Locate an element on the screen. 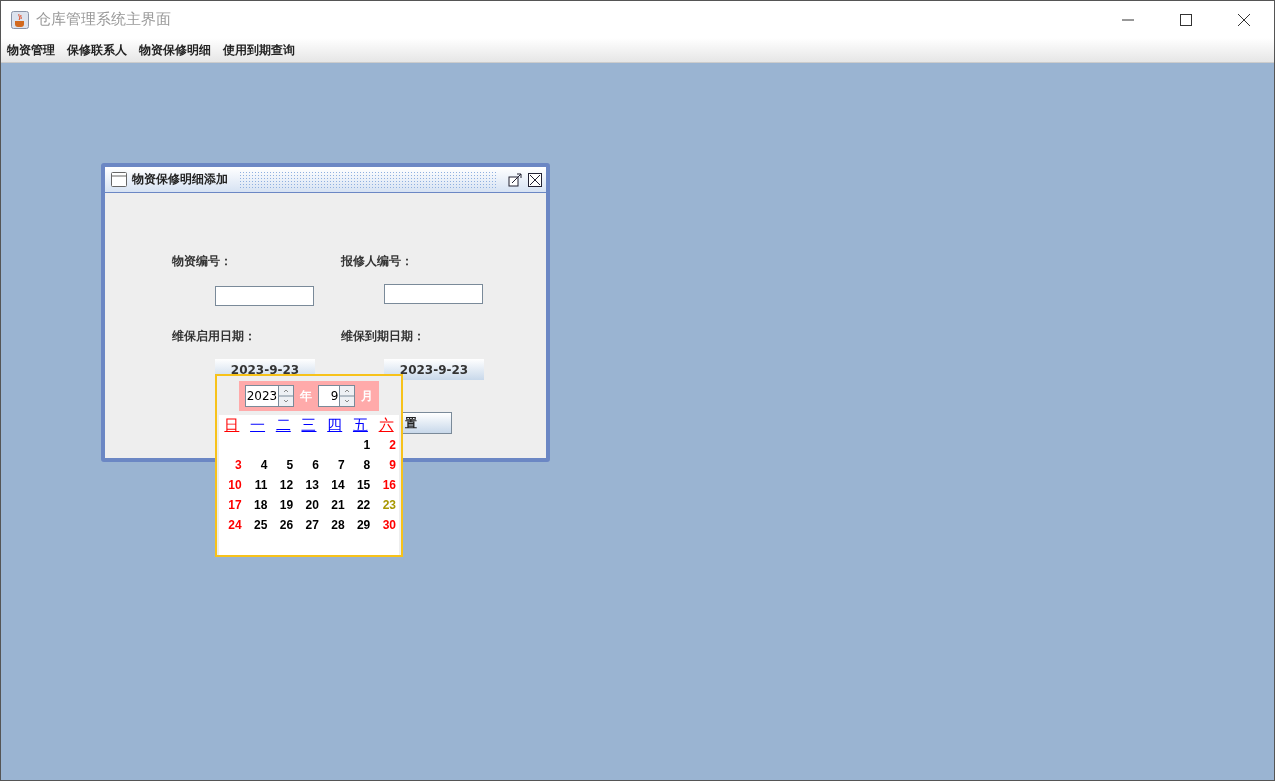 The image size is (1275, 781). calendar-day: 24 is located at coordinates (232, 525).